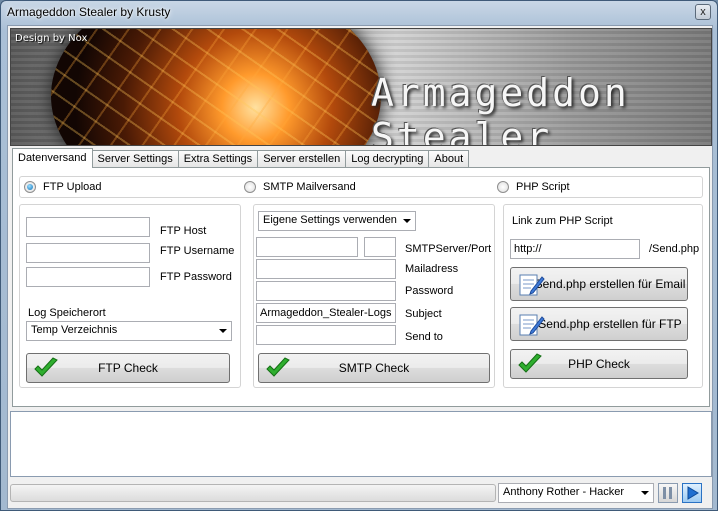 The image size is (718, 511). I want to click on php-check-button: PHP Check, so click(599, 364).